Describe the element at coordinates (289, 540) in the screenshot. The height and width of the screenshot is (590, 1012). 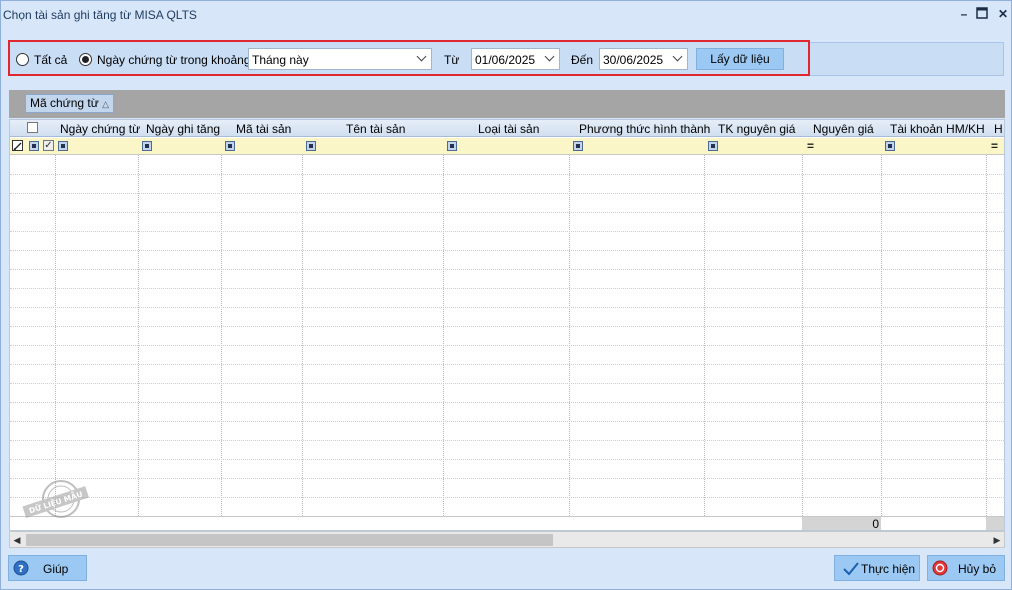
I see `scrollbar-thumb` at that location.